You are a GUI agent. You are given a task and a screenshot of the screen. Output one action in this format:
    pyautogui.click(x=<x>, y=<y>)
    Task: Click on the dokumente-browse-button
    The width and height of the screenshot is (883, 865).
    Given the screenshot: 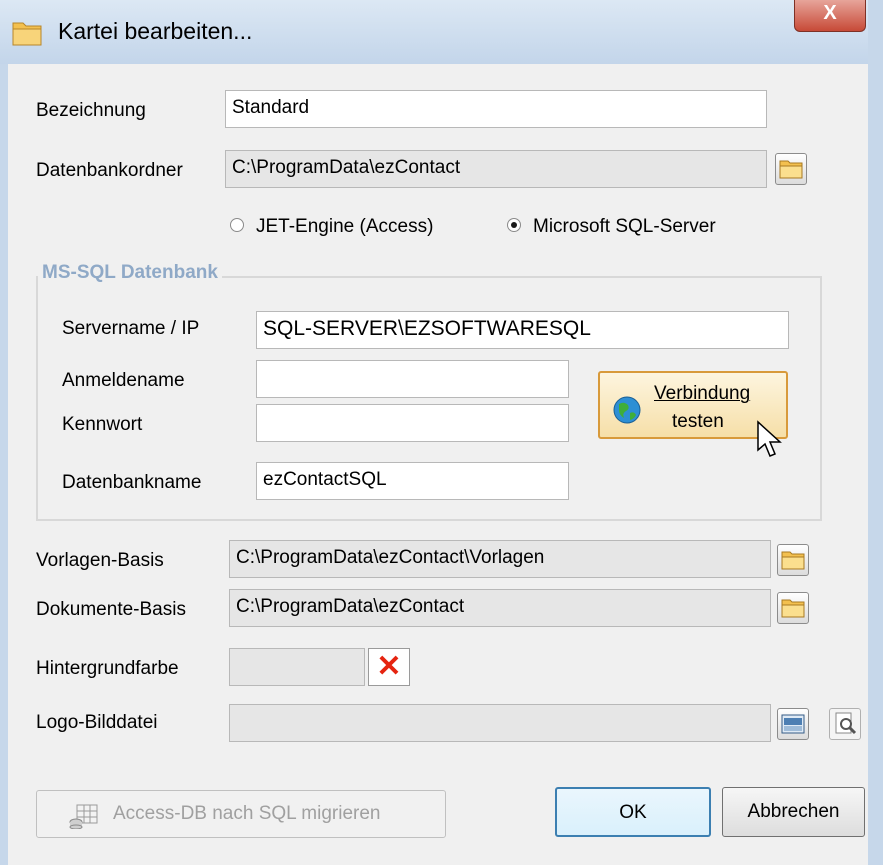 What is the action you would take?
    pyautogui.click(x=793, y=608)
    